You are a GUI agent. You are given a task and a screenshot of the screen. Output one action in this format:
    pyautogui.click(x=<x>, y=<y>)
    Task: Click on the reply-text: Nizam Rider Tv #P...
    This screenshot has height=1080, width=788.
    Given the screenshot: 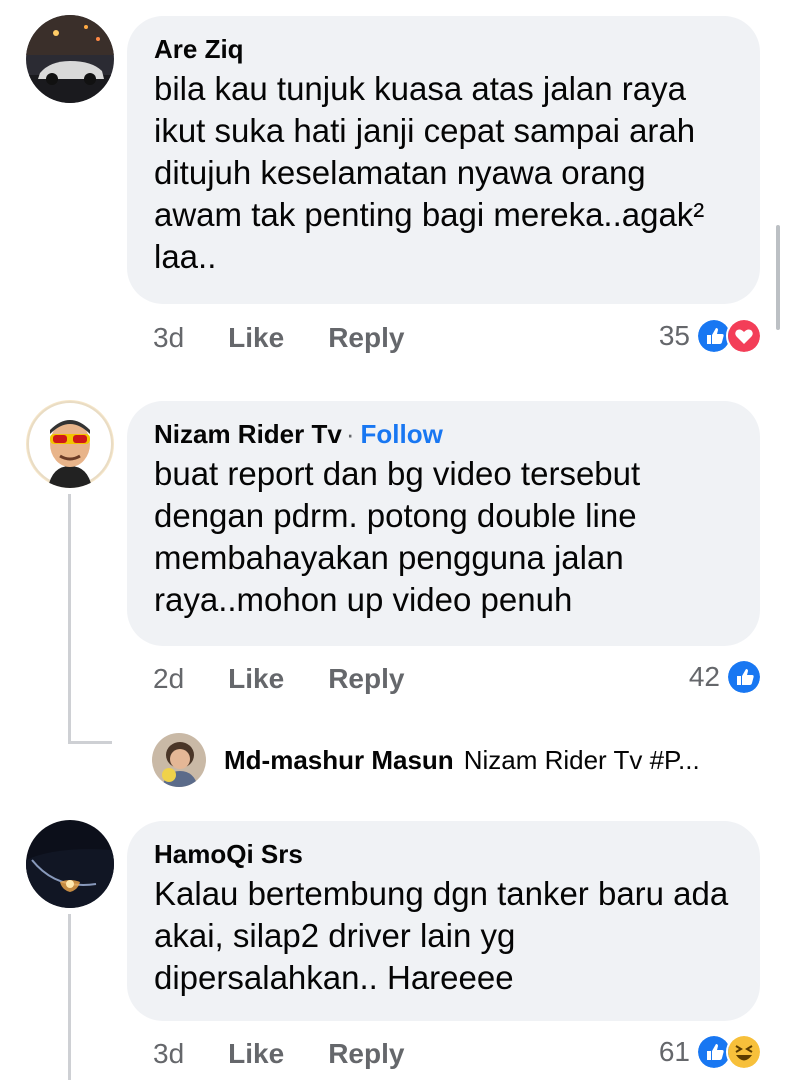 What is the action you would take?
    pyautogui.click(x=581, y=759)
    